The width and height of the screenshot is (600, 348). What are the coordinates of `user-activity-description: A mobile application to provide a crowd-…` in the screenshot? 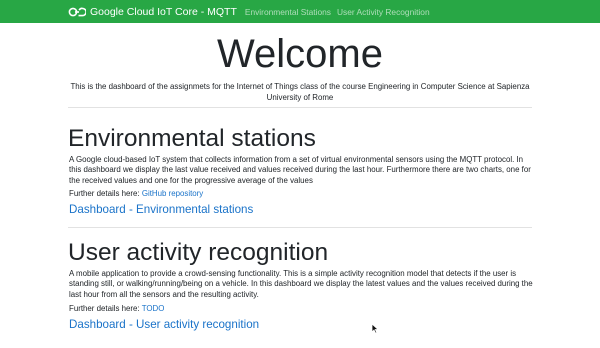 It's located at (301, 284).